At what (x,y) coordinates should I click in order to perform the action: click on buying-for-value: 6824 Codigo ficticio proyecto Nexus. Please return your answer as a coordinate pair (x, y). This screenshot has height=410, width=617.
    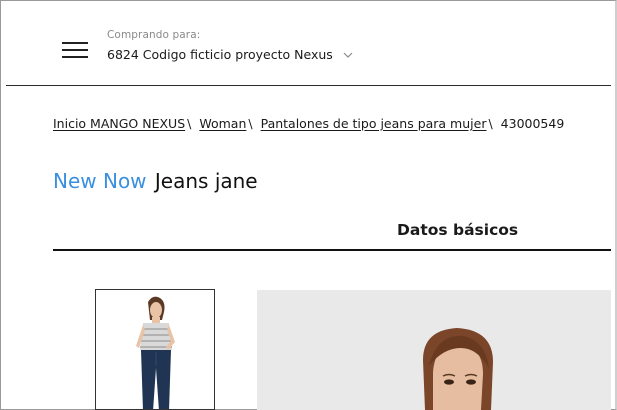
    Looking at the image, I should click on (220, 54).